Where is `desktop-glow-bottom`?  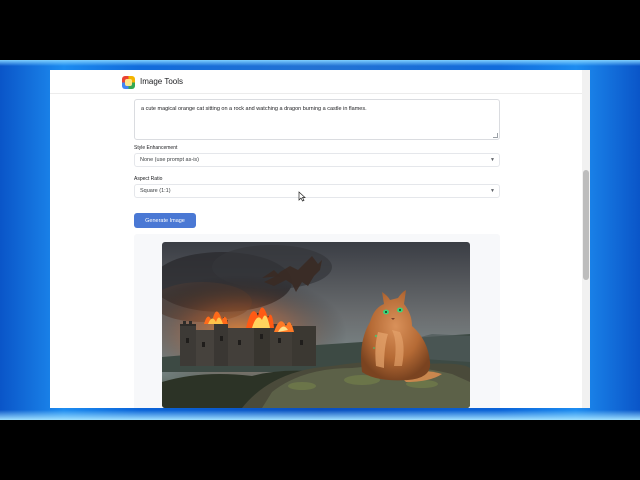
desktop-glow-bottom is located at coordinates (320, 415).